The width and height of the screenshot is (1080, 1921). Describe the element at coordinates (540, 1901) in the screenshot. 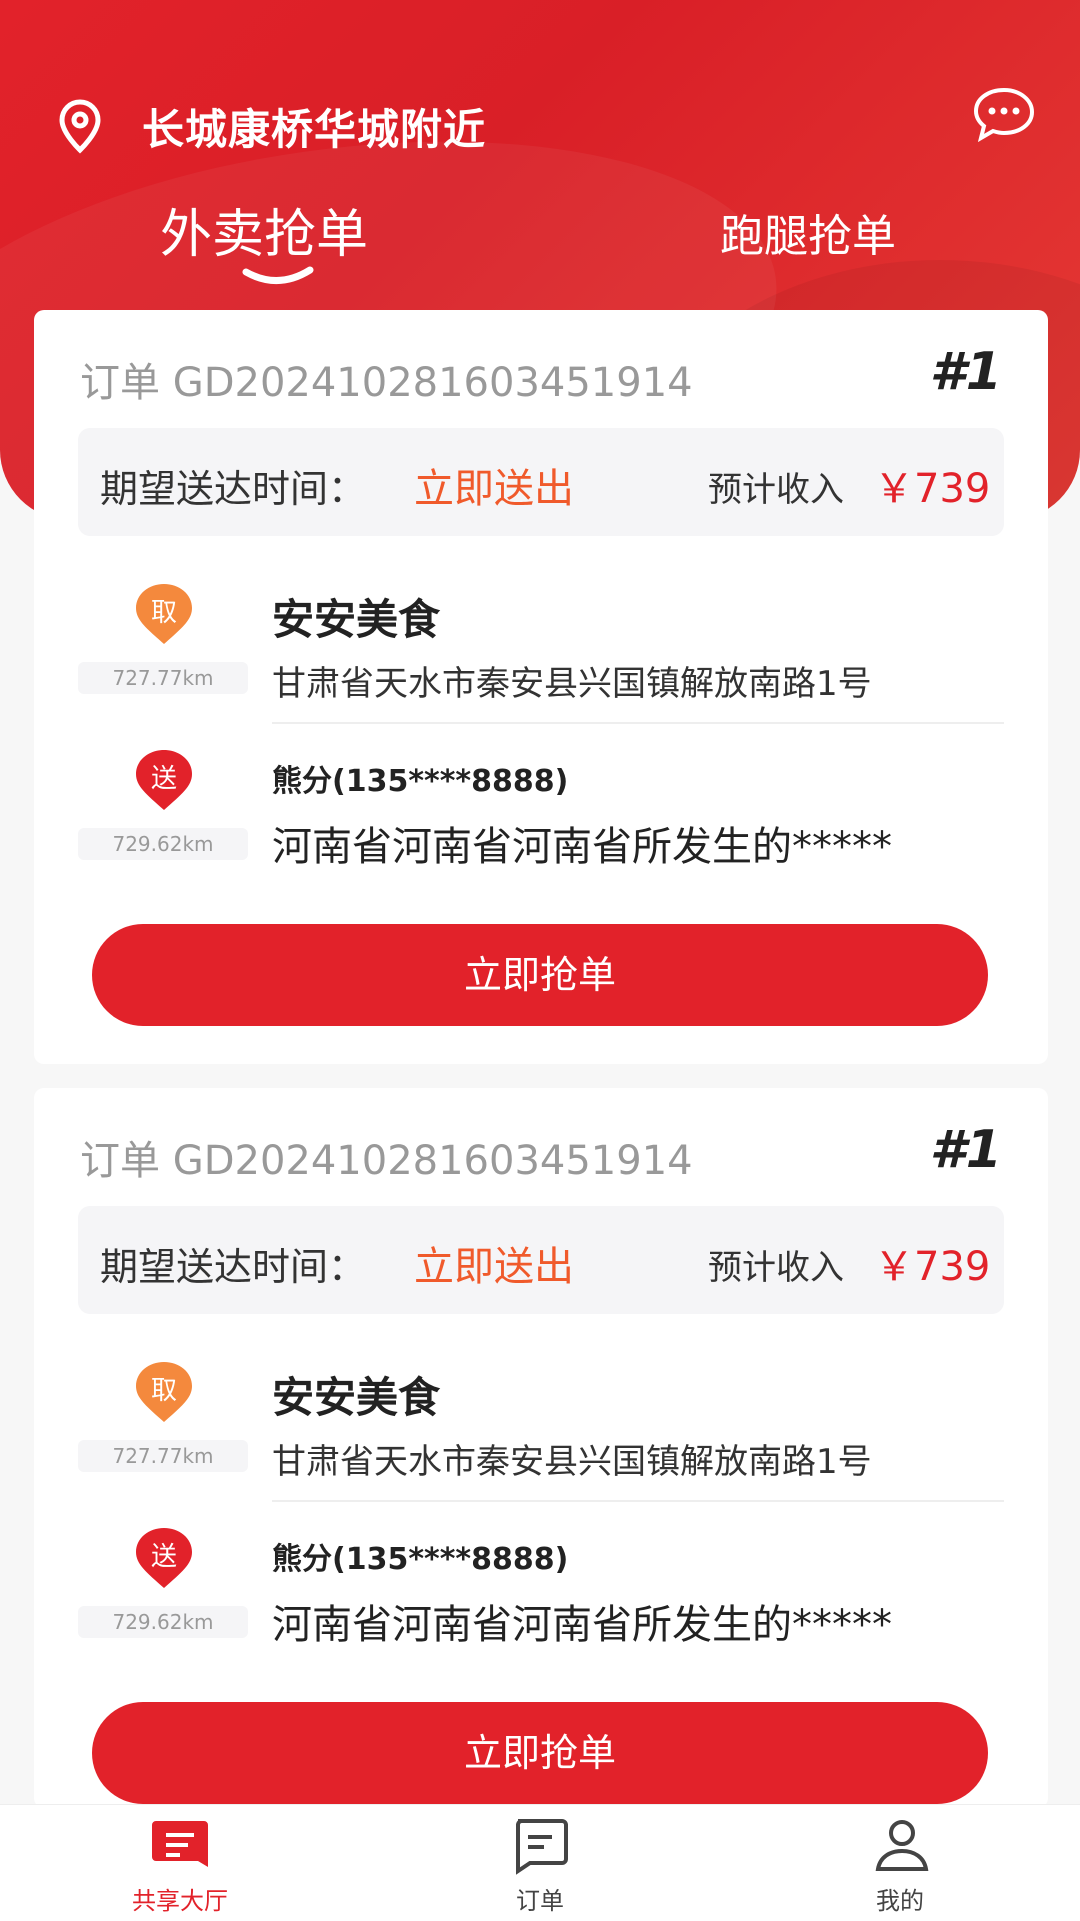

I see `nav-label: 订单` at that location.